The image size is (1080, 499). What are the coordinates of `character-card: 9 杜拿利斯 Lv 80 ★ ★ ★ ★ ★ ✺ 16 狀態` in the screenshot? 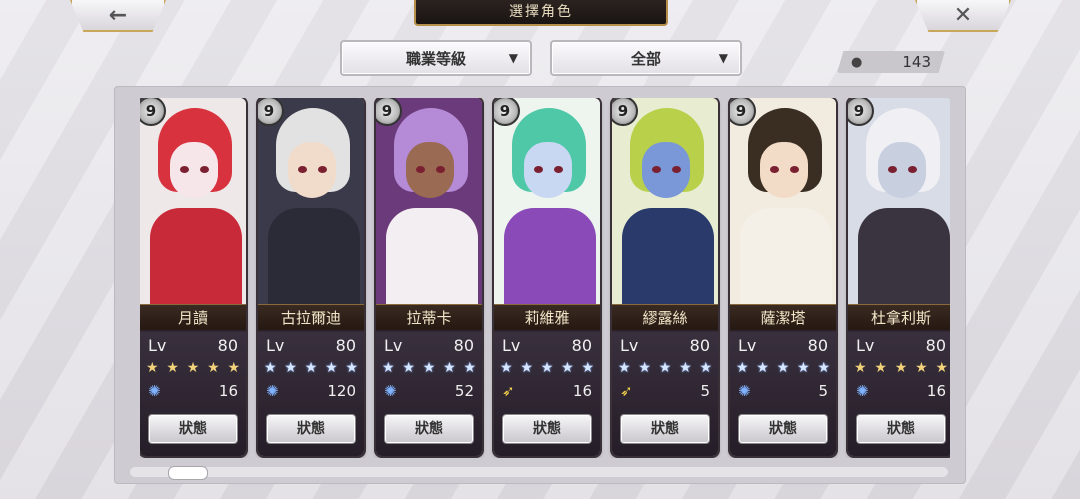 It's located at (899, 277).